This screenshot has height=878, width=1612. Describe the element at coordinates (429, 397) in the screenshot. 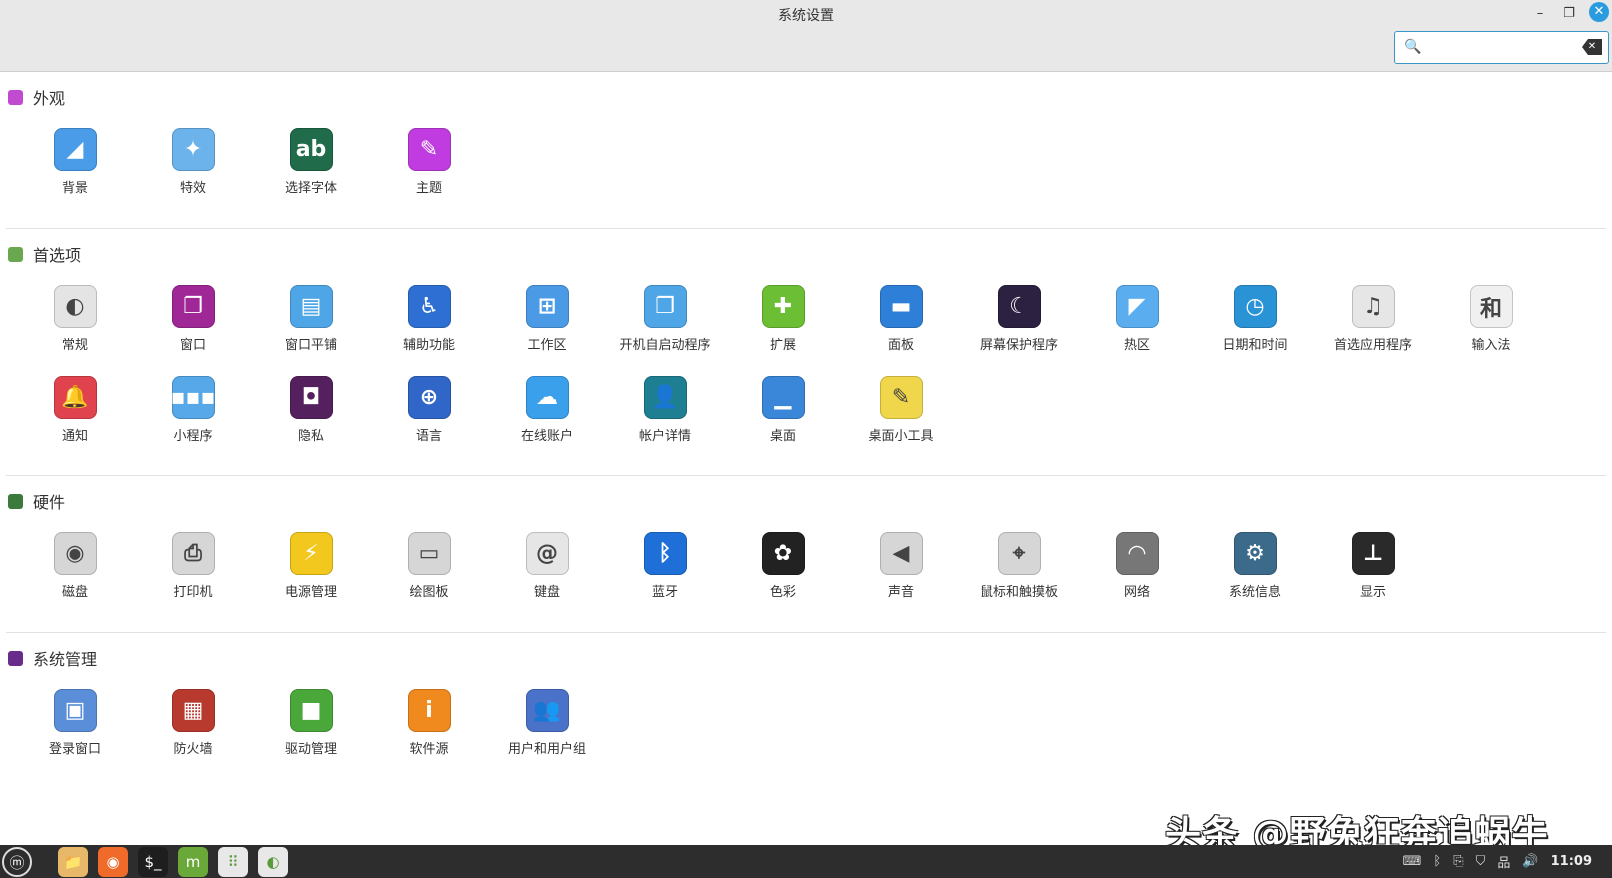

I see `settings-item-icon: ⊕` at that location.